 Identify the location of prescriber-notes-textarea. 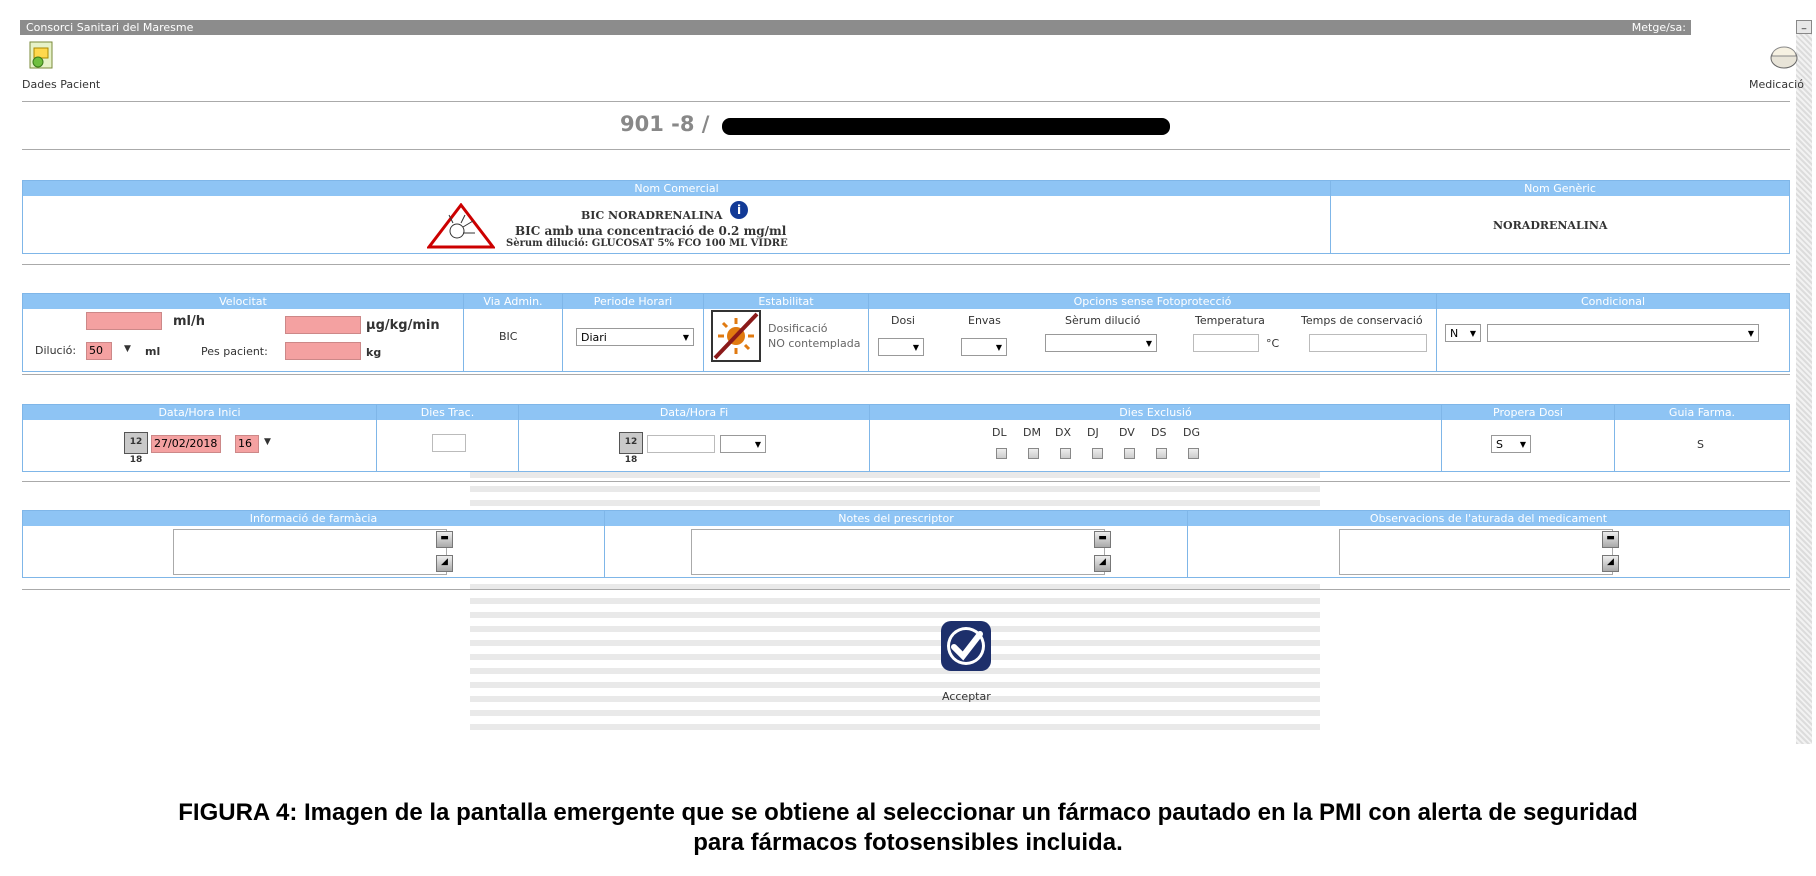
(898, 552).